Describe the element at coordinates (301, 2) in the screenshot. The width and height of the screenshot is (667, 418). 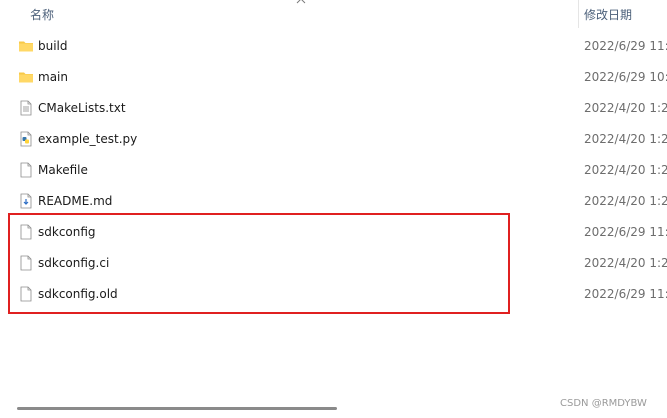
I see `sort-ascending-icon` at that location.